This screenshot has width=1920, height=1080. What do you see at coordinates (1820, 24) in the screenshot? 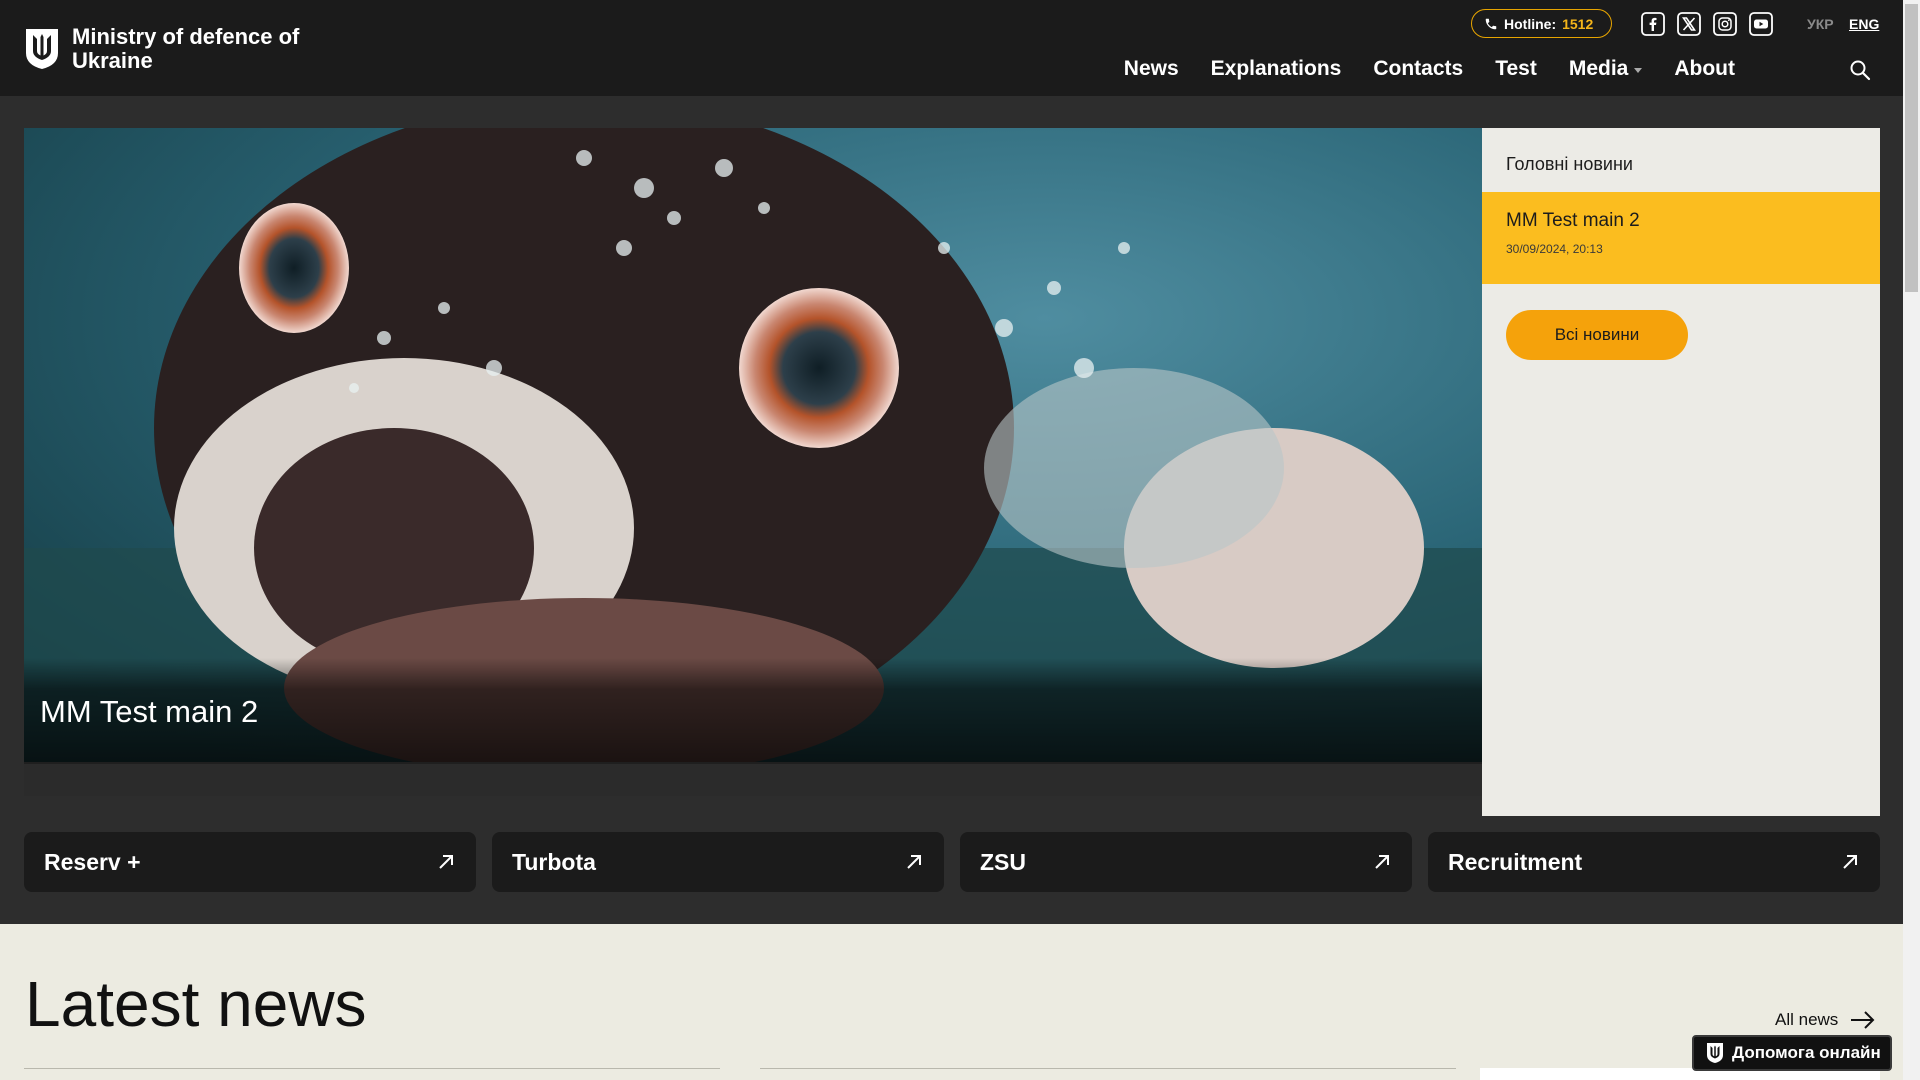
I see `lang-ukrainian: УКР` at bounding box center [1820, 24].